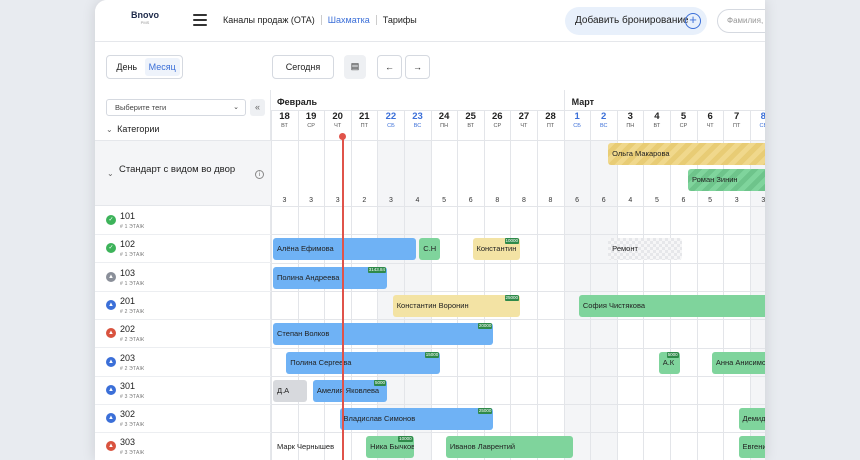  I want to click on day-header: 19 СР, so click(311, 119).